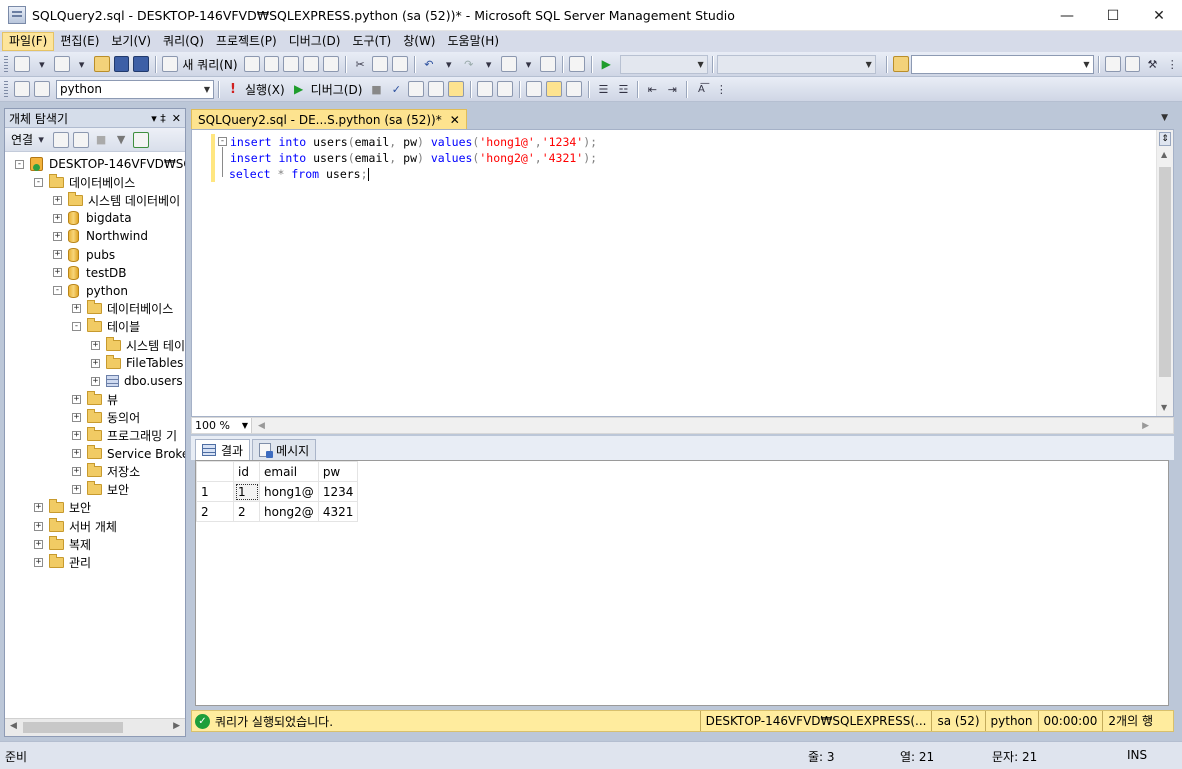 The height and width of the screenshot is (769, 1182). I want to click on object-explorer-icon, so click(1132, 64).